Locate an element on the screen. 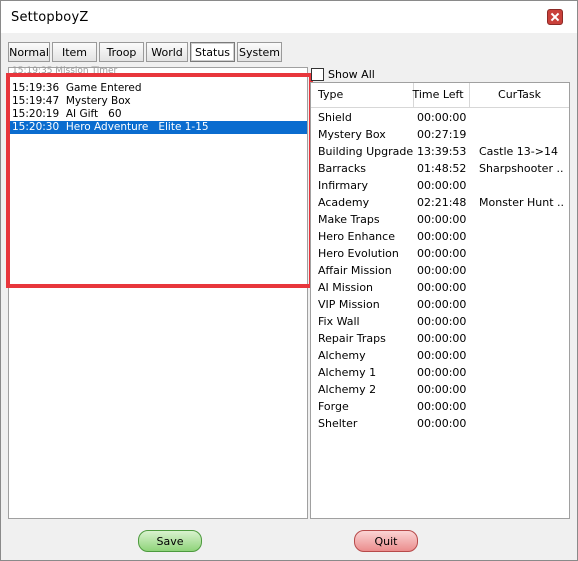 Image resolution: width=578 pixels, height=561 pixels. cell-type: Barracks is located at coordinates (342, 168).